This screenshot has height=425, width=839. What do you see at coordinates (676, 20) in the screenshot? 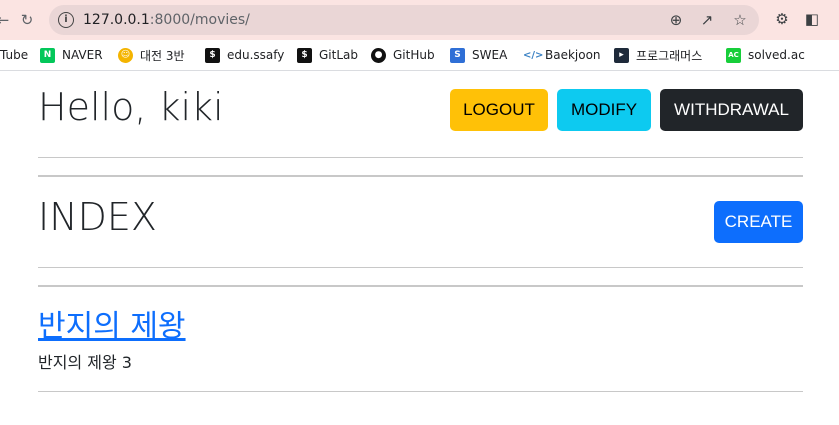
I see `zoom-icon: ⊕` at bounding box center [676, 20].